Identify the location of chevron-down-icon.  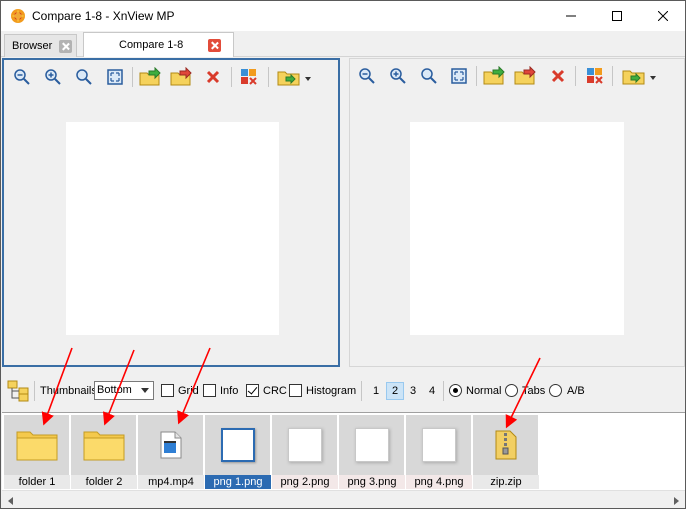
(145, 390).